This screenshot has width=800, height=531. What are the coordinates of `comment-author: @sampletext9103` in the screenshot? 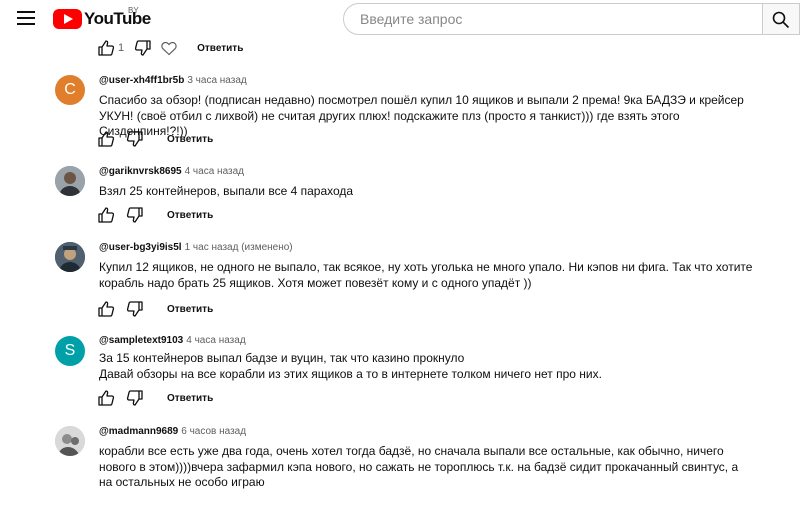 It's located at (141, 340).